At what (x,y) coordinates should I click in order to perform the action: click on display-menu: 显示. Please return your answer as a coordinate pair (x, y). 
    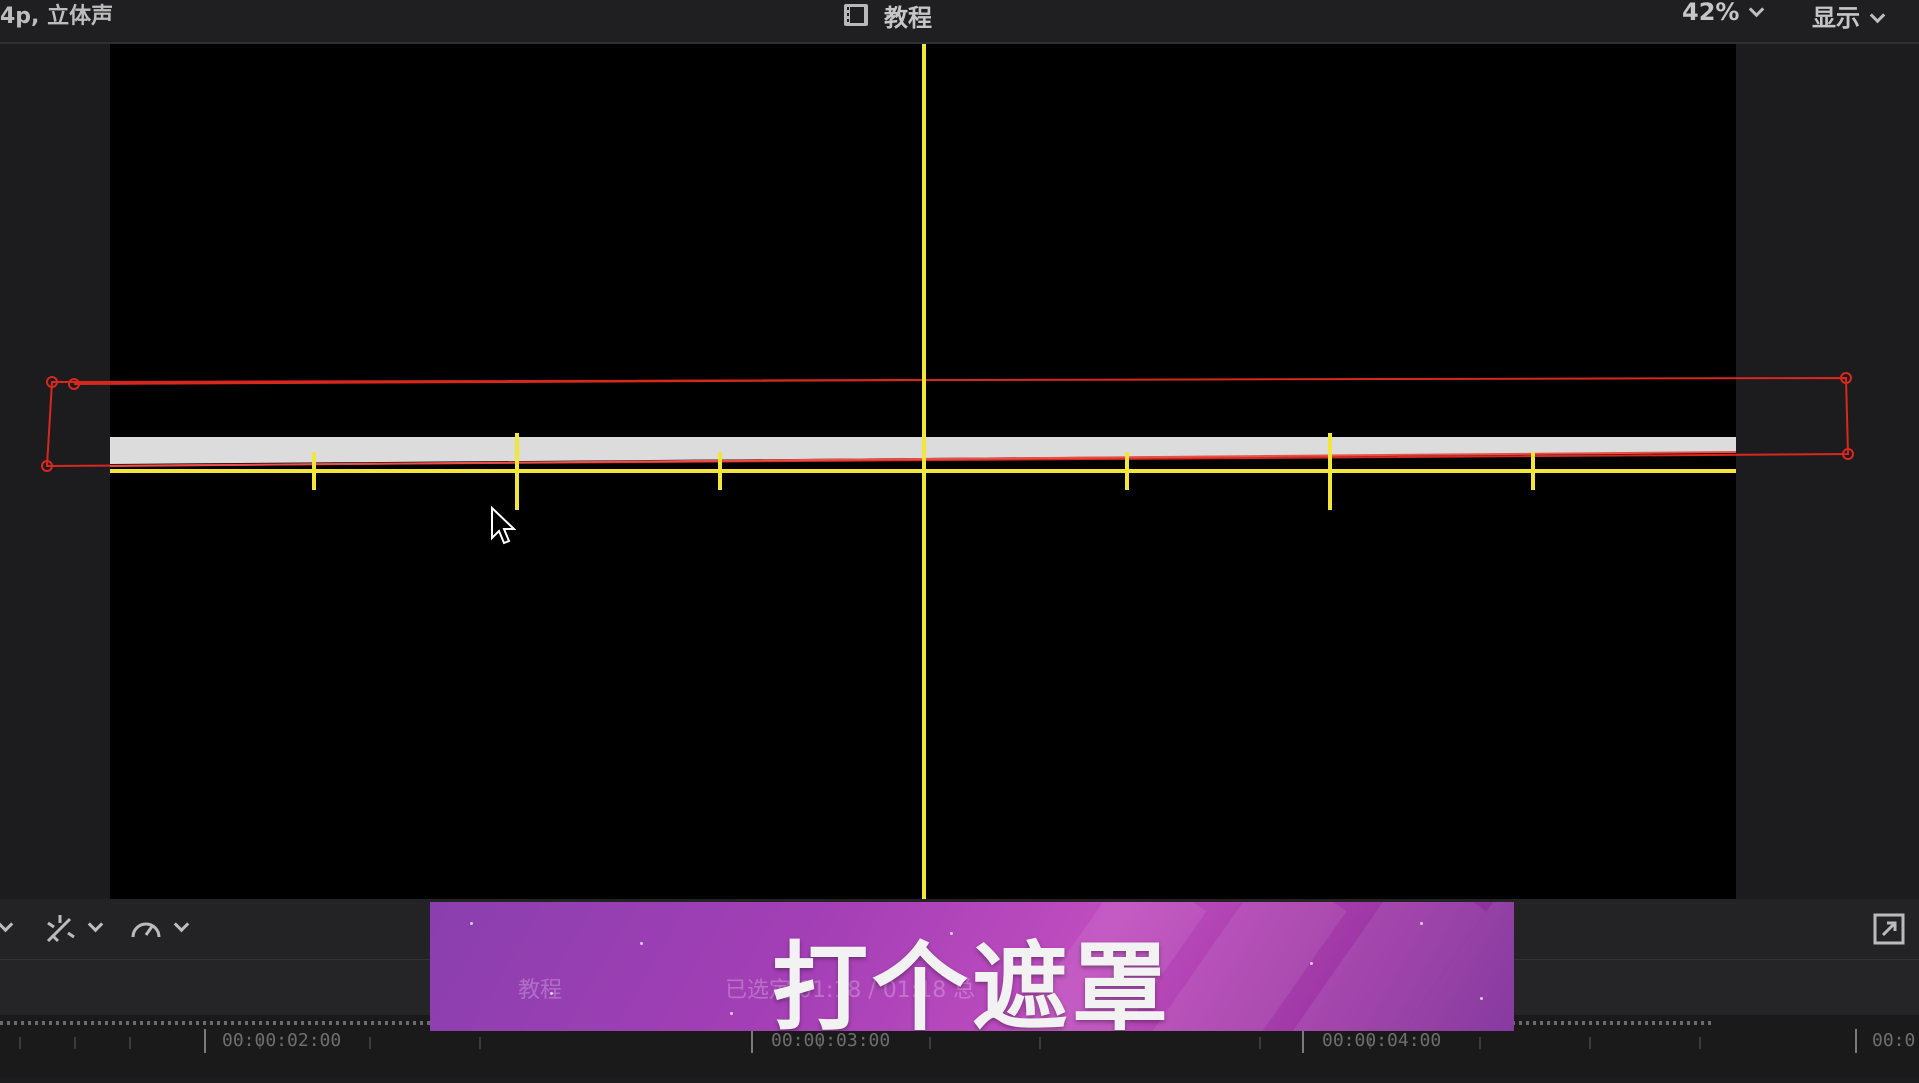
    Looking at the image, I should click on (1849, 16).